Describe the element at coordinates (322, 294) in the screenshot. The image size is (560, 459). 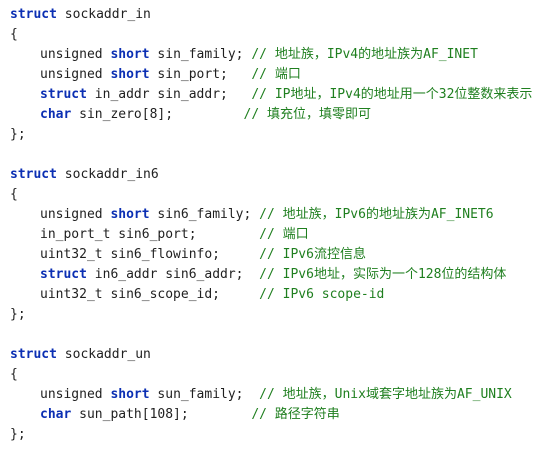
I see `member-comment: // IPv6 scope-id` at that location.